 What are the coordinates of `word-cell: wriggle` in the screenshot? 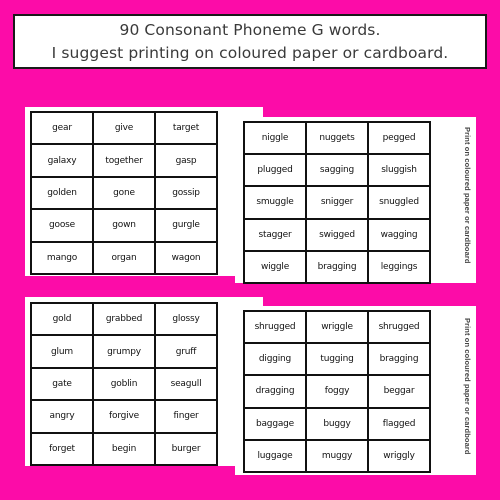 It's located at (337, 327).